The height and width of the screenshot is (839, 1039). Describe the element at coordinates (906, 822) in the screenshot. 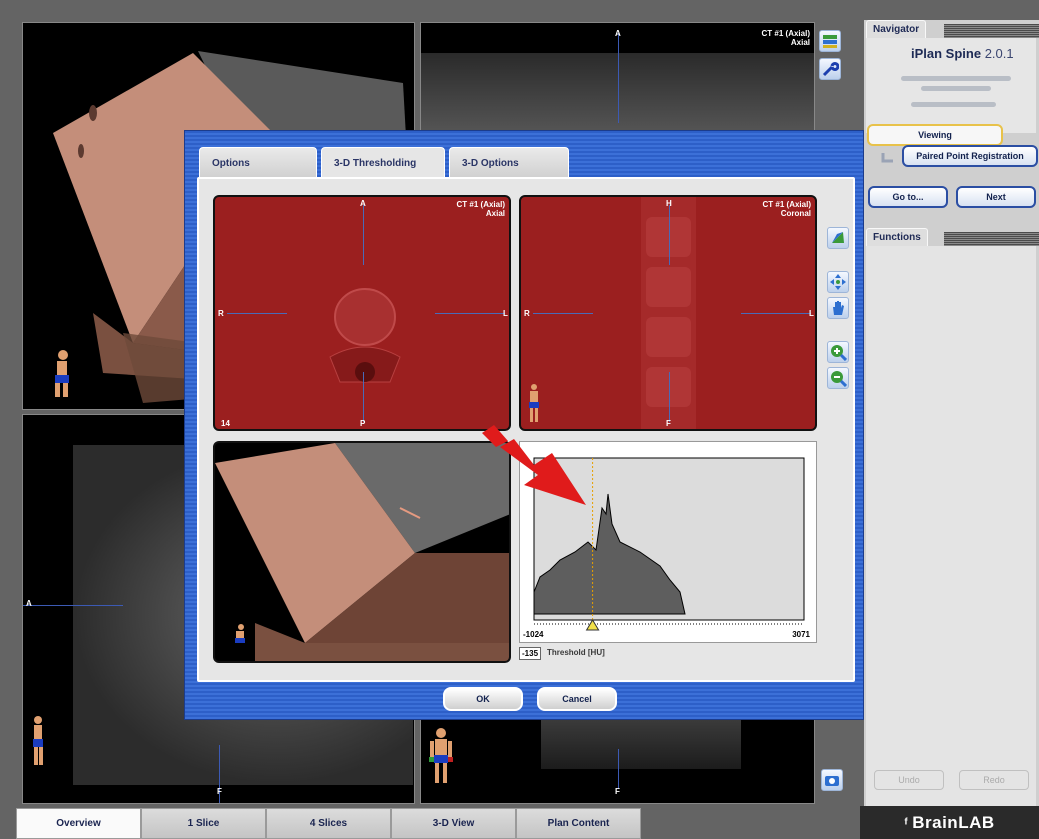

I see `brainlab-logo-icon: ᶠ` at that location.